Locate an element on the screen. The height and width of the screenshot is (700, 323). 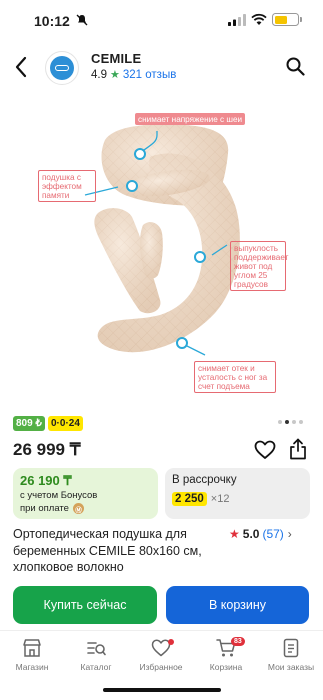
tab-favorites: Избранное is located at coordinates (161, 654).